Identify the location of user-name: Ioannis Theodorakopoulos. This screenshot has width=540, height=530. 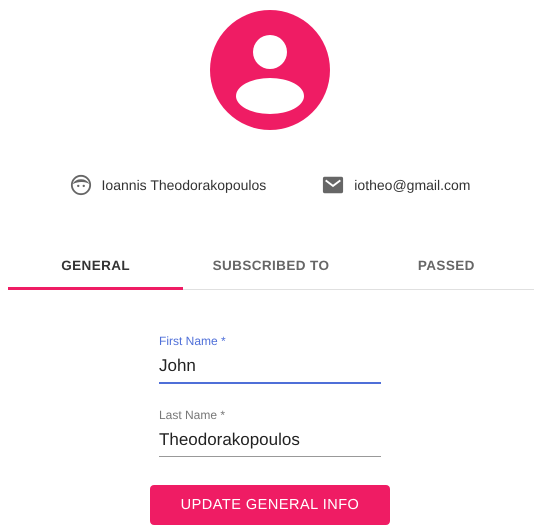
(184, 185).